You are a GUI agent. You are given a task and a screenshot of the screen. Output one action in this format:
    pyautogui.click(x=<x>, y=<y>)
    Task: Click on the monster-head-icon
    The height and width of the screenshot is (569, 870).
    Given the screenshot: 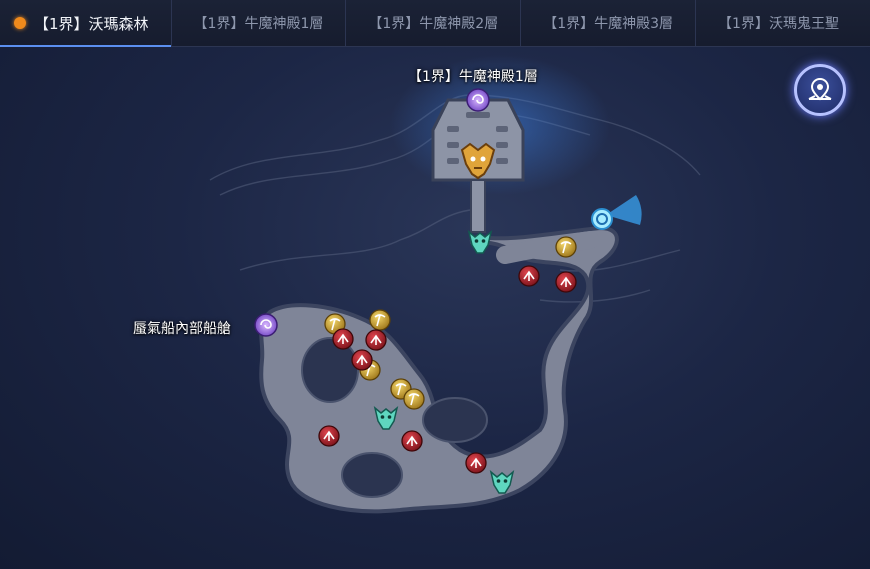 What is the action you would take?
    pyautogui.click(x=480, y=241)
    